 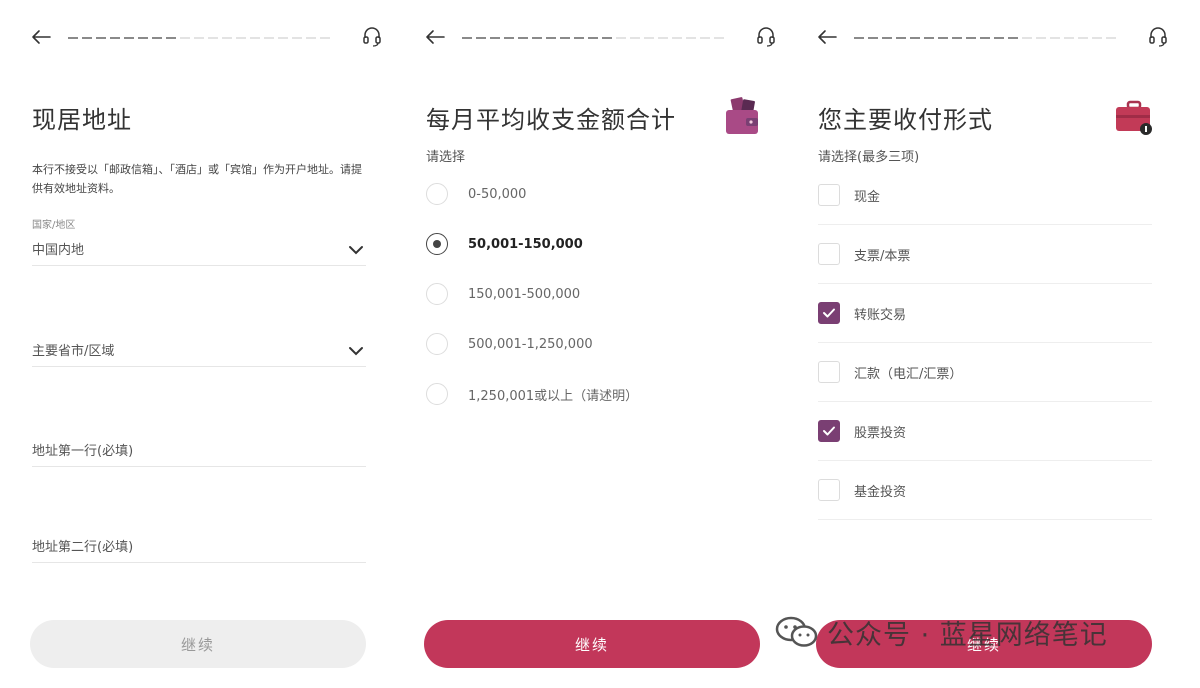 What do you see at coordinates (82, 120) in the screenshot?
I see `page-title: 现居地址` at bounding box center [82, 120].